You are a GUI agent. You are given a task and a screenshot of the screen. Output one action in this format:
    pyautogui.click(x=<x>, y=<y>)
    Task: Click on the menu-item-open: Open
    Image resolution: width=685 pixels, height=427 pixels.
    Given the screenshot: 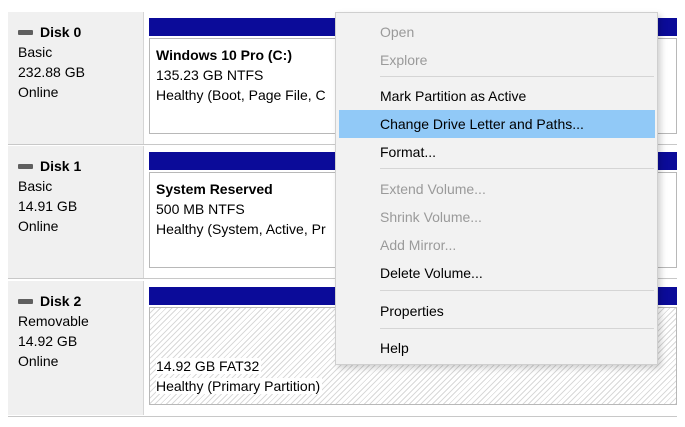 What is the action you would take?
    pyautogui.click(x=497, y=32)
    